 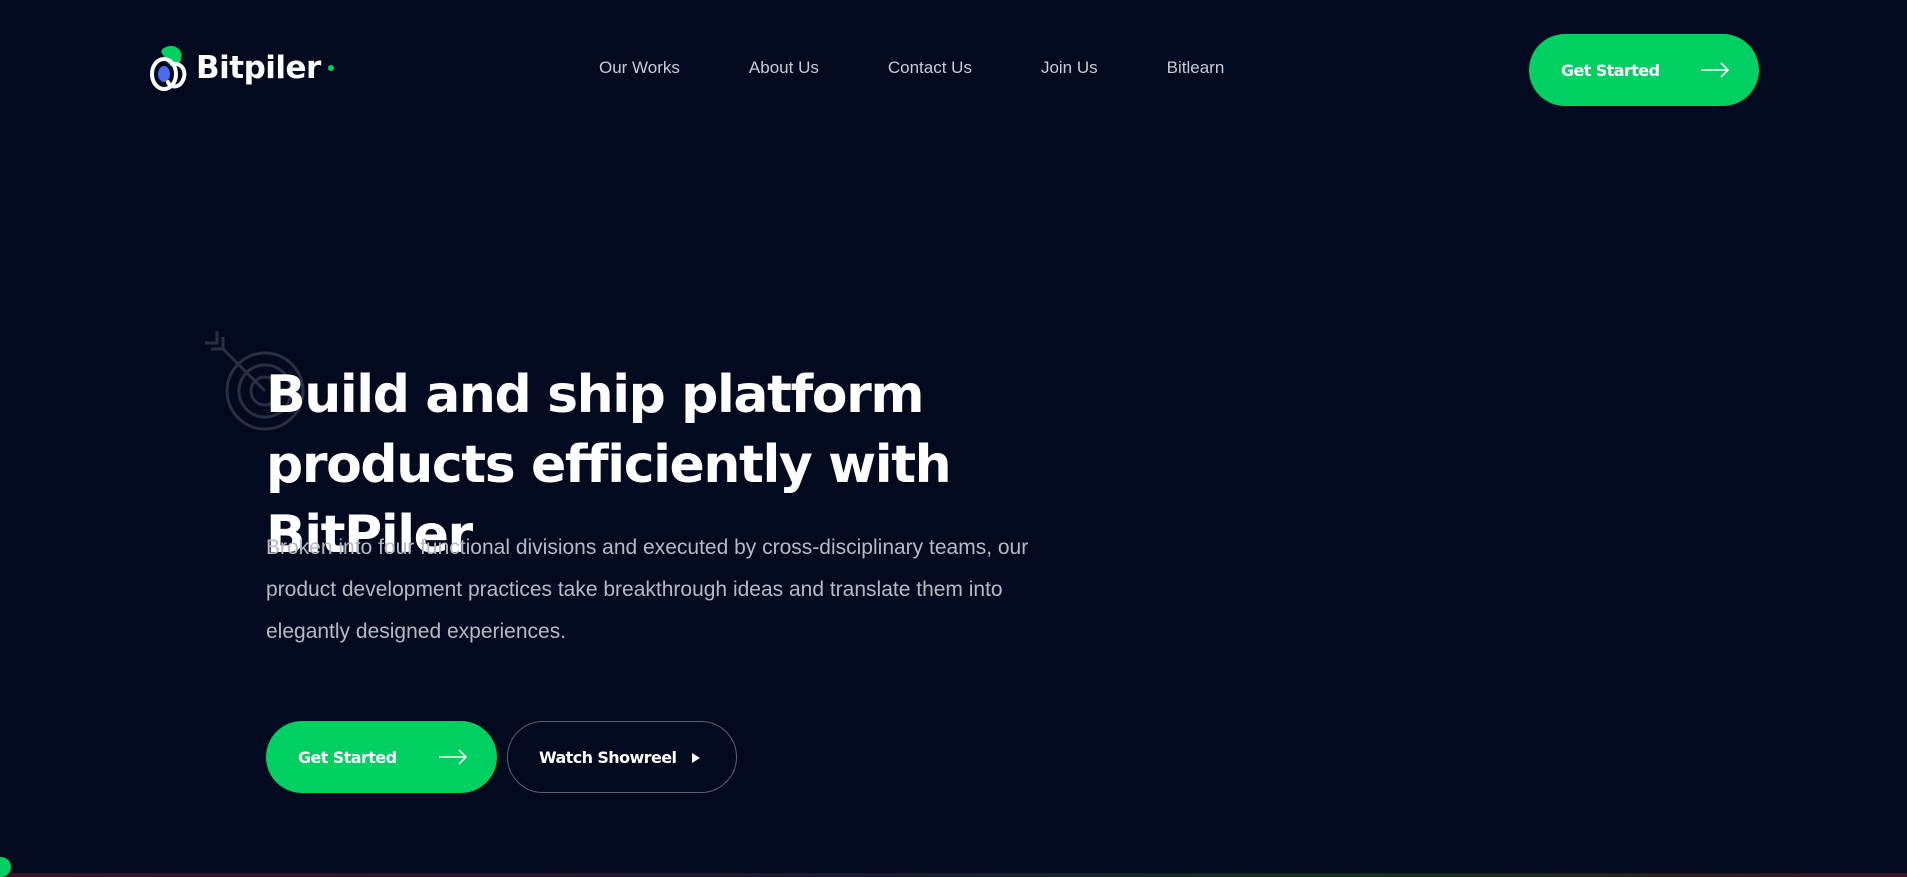 What do you see at coordinates (1069, 68) in the screenshot?
I see `nav-link-join-us: Join Us` at bounding box center [1069, 68].